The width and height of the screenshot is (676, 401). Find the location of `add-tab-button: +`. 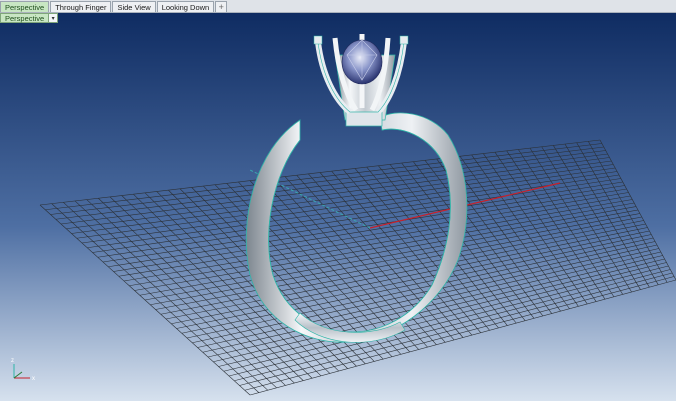

add-tab-button: + is located at coordinates (221, 6).